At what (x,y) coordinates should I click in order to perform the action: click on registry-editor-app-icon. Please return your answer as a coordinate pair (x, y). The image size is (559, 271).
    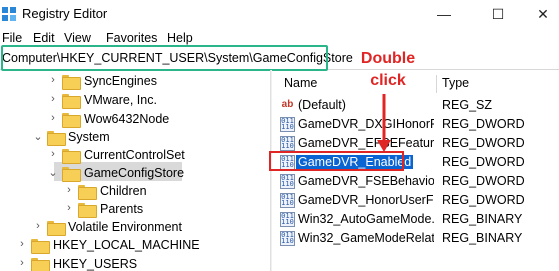
    Looking at the image, I should click on (9, 14).